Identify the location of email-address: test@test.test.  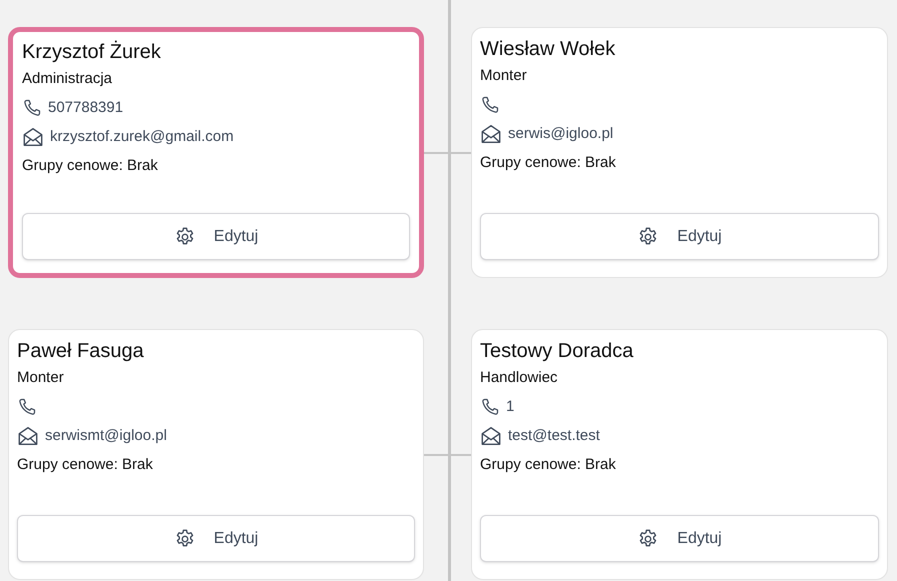
(554, 436).